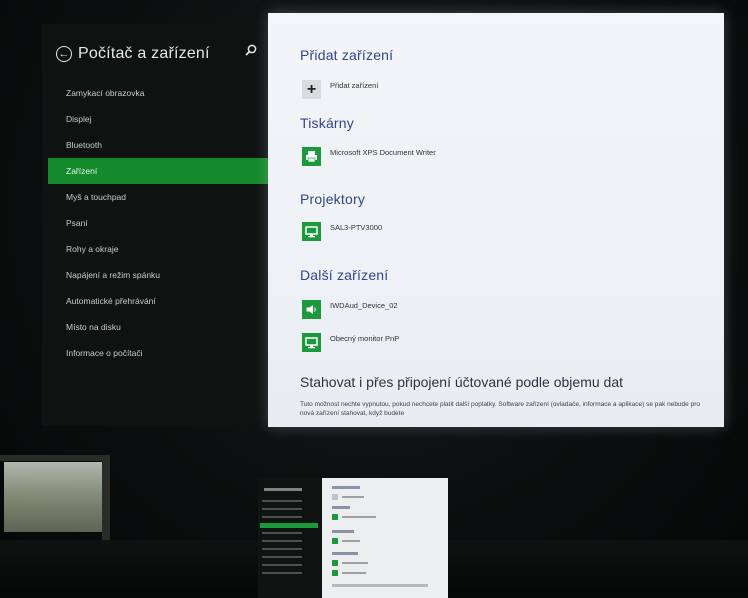 The width and height of the screenshot is (748, 598). What do you see at coordinates (158, 301) in the screenshot?
I see `sidebar-item-autoplay: Automatické přehrávání` at bounding box center [158, 301].